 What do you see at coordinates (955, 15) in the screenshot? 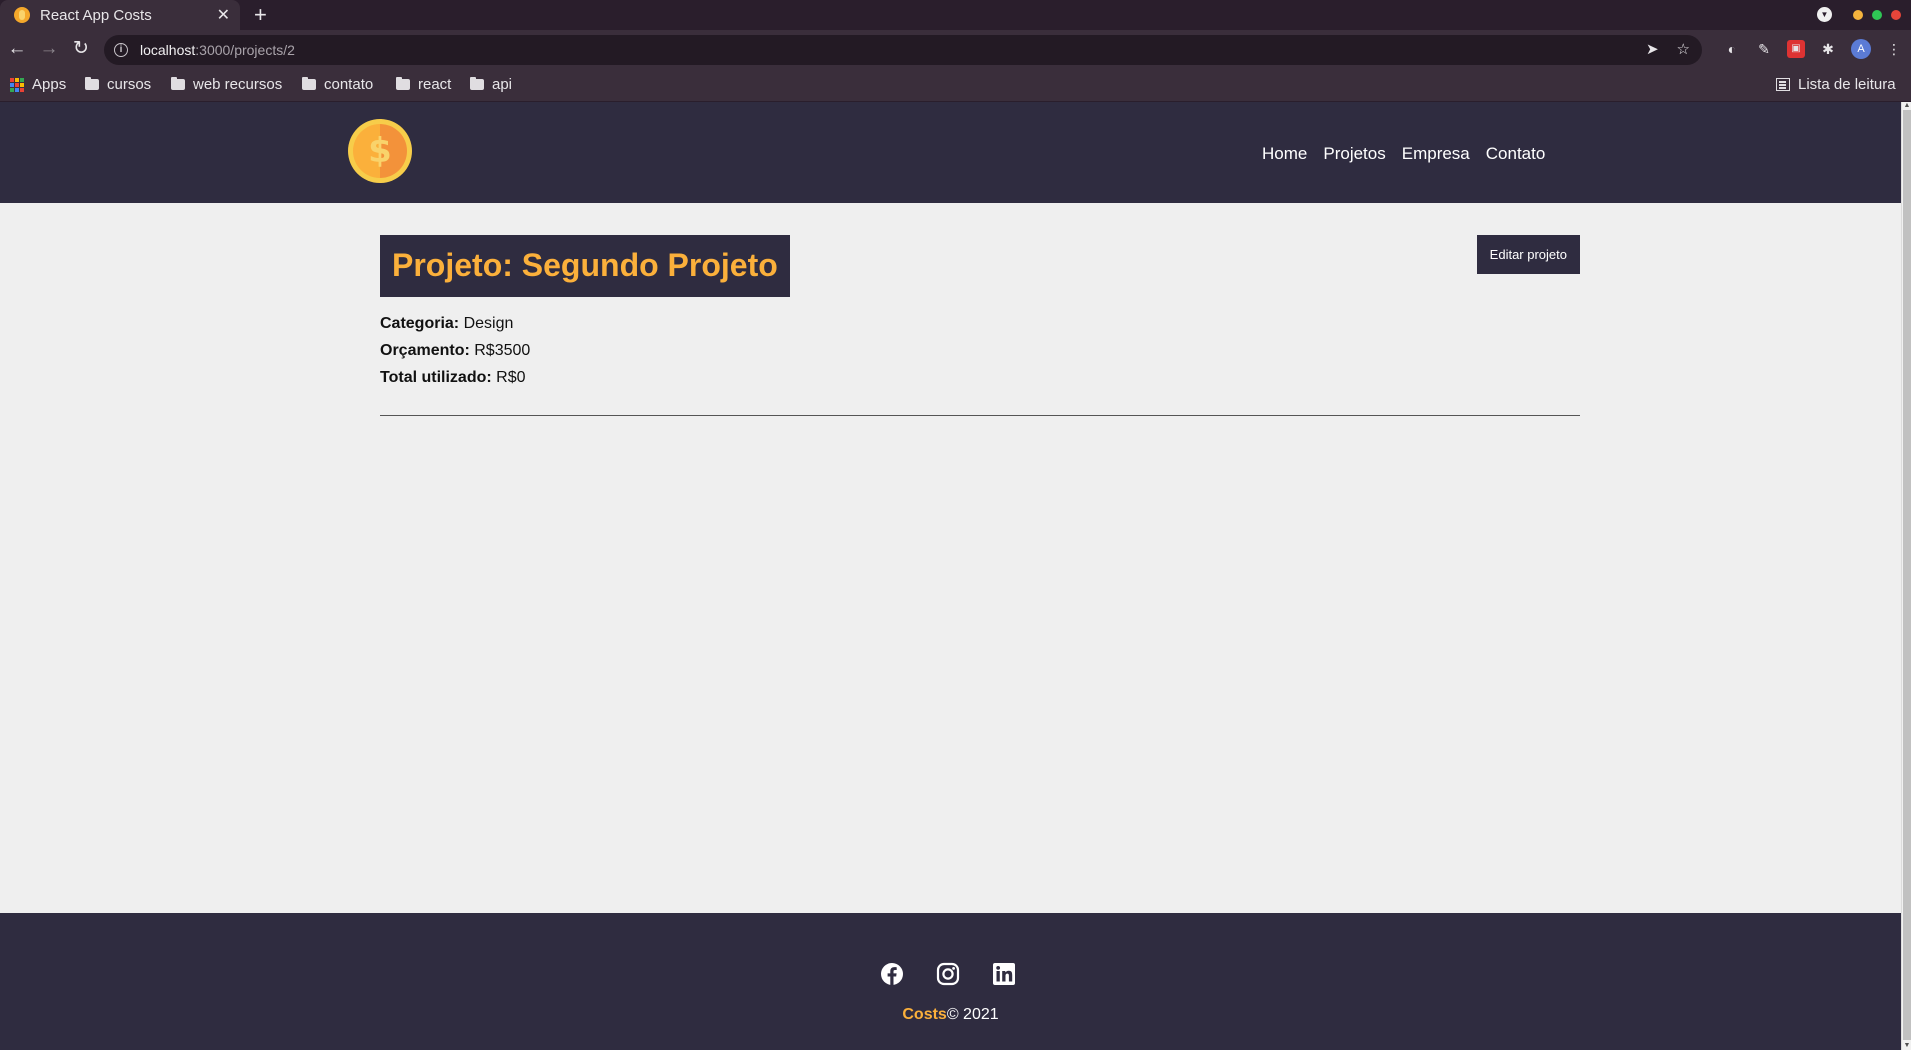
I see `browser-tab-strip: React App Costs ✕ + ▼` at bounding box center [955, 15].